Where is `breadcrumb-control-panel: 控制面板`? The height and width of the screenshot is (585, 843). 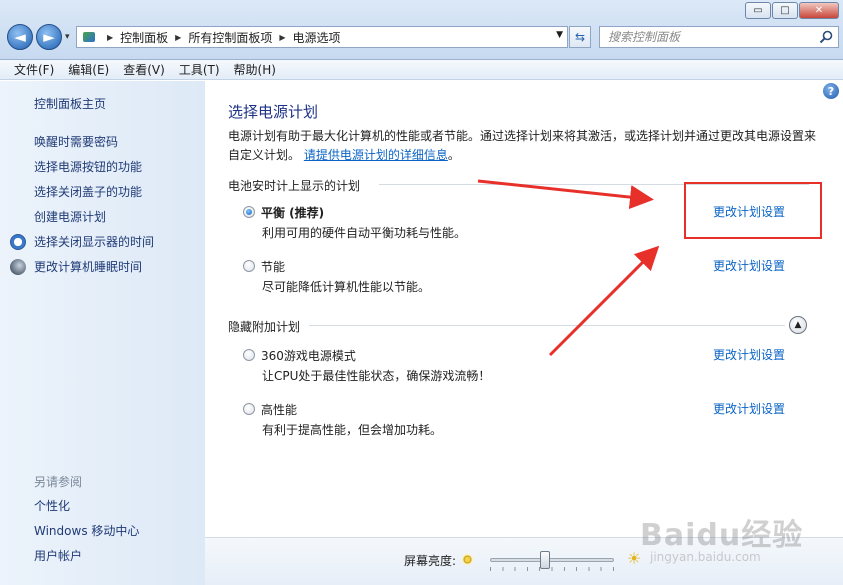 breadcrumb-control-panel: 控制面板 is located at coordinates (144, 37).